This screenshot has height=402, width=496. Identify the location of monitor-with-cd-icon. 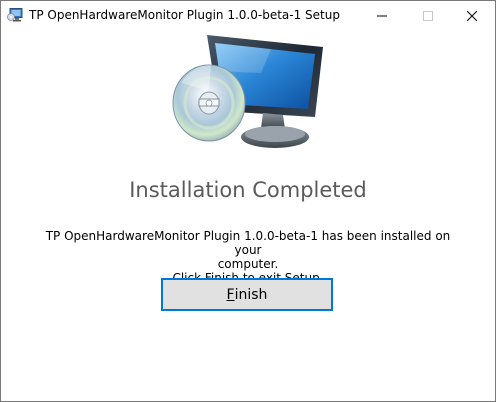
(249, 92).